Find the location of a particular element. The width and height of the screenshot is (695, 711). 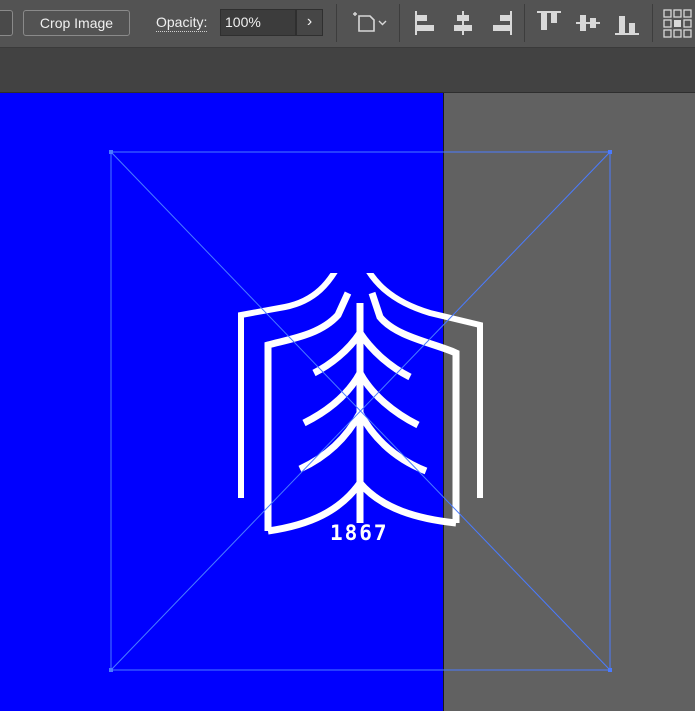

control-bar: Crop Image Opacity: 100% › is located at coordinates (347, 24).